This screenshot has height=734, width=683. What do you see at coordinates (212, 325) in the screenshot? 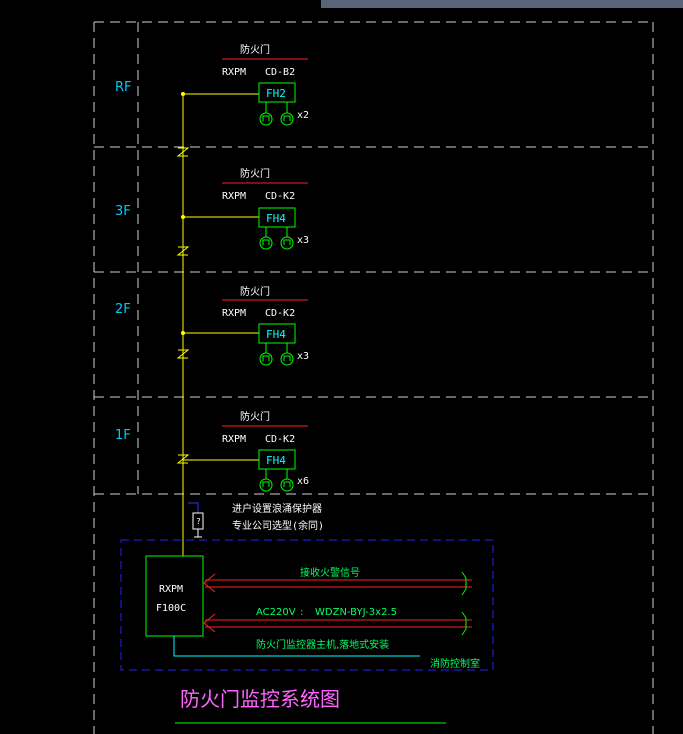
I see `floor-2f: 2F 防火门 RXPM CD-K2 FH4 x3` at bounding box center [212, 325].